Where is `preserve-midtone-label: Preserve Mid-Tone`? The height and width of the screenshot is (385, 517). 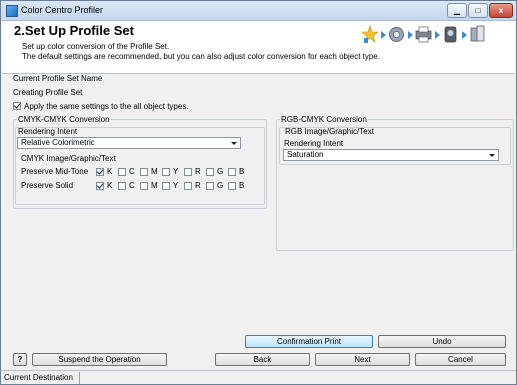 preserve-midtone-label: Preserve Mid-Tone is located at coordinates (55, 171).